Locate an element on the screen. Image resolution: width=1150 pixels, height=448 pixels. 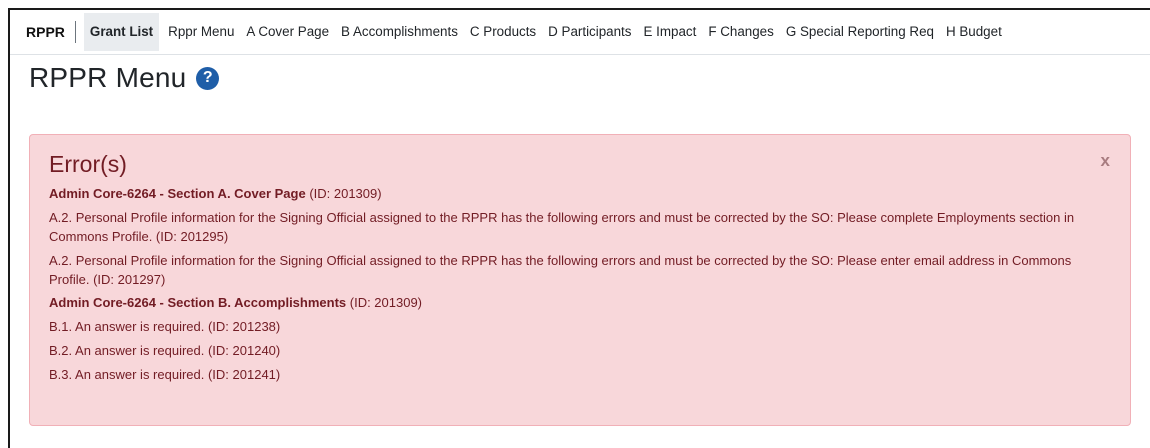
nav-item-changes: F Changes is located at coordinates (741, 32).